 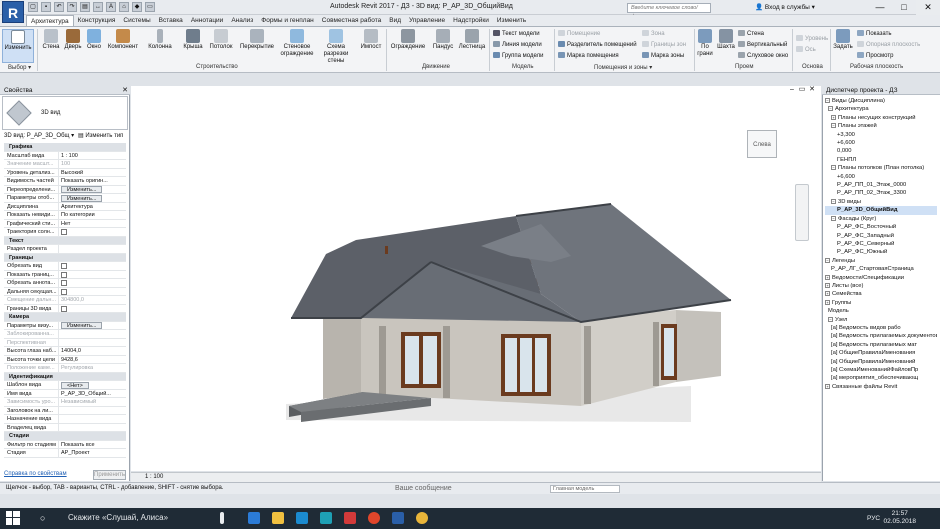 What do you see at coordinates (395, 20) in the screenshot?
I see `tab-view: Вид` at bounding box center [395, 20].